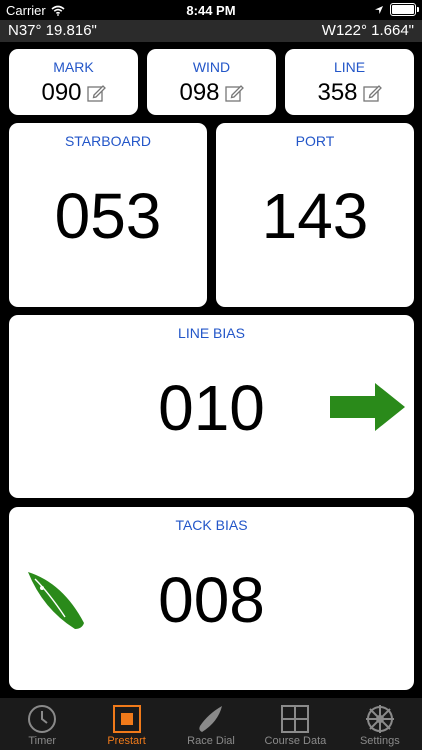  Describe the element at coordinates (404, 9) in the screenshot. I see `battery-icon` at that location.